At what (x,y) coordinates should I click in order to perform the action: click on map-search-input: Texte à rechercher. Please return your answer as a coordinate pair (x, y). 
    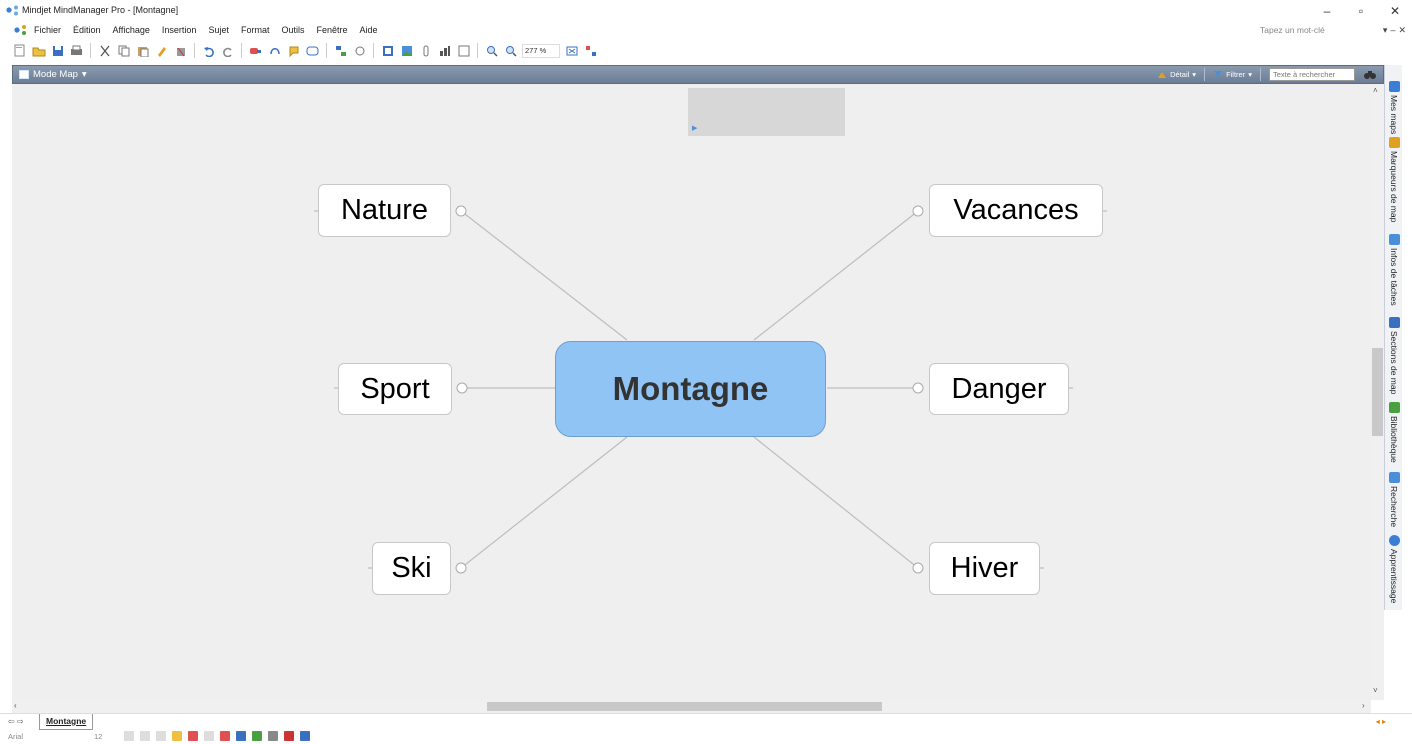
    Looking at the image, I should click on (1312, 74).